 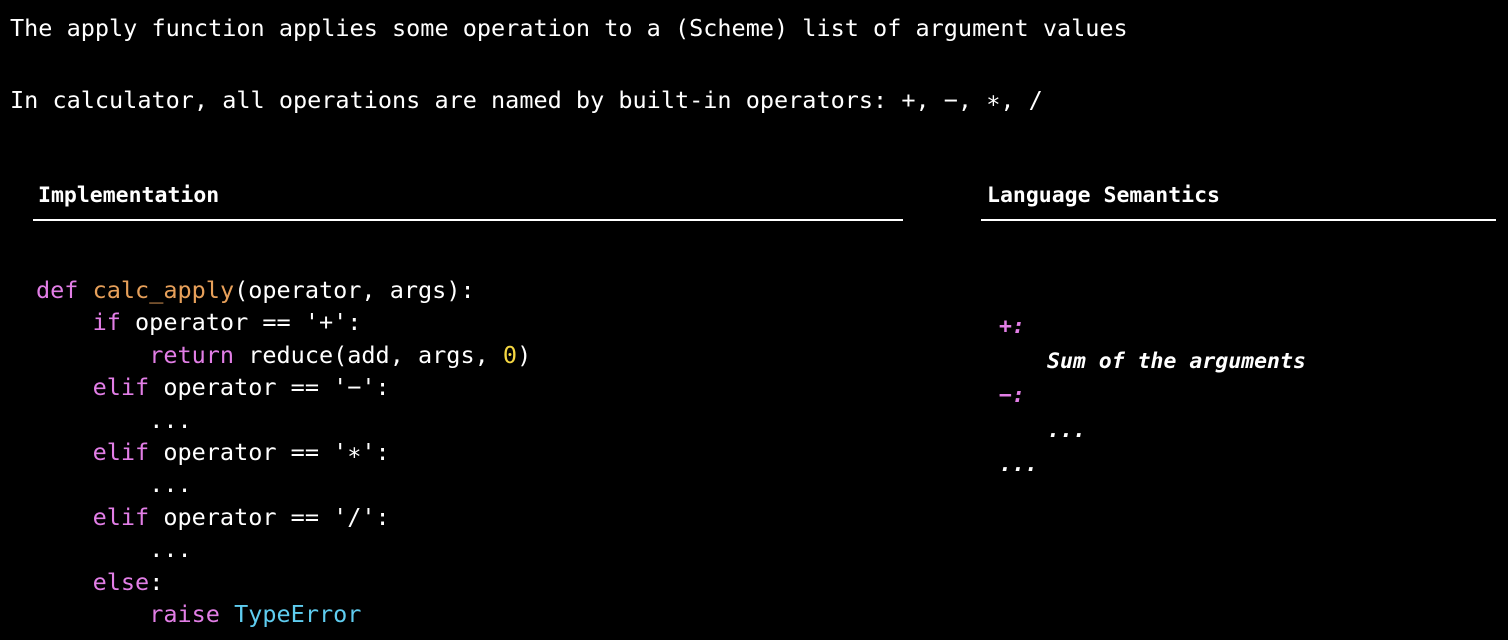 What do you see at coordinates (1012, 395) in the screenshot?
I see `semantics-op-minus: −:` at bounding box center [1012, 395].